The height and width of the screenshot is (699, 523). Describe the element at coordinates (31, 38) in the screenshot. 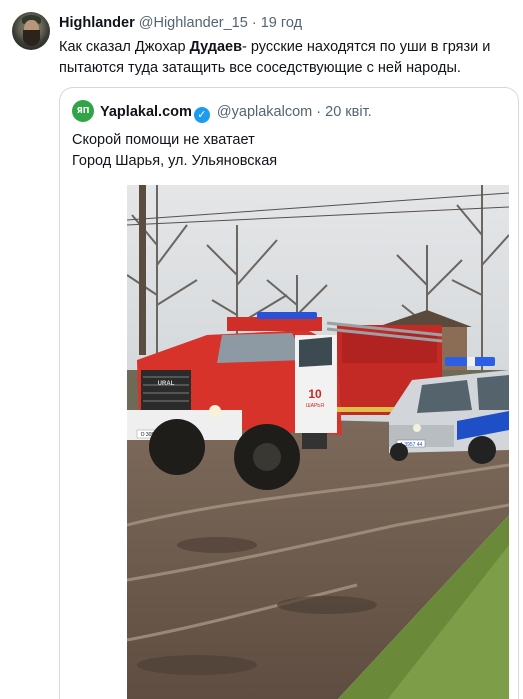

I see `avatar-beard` at that location.